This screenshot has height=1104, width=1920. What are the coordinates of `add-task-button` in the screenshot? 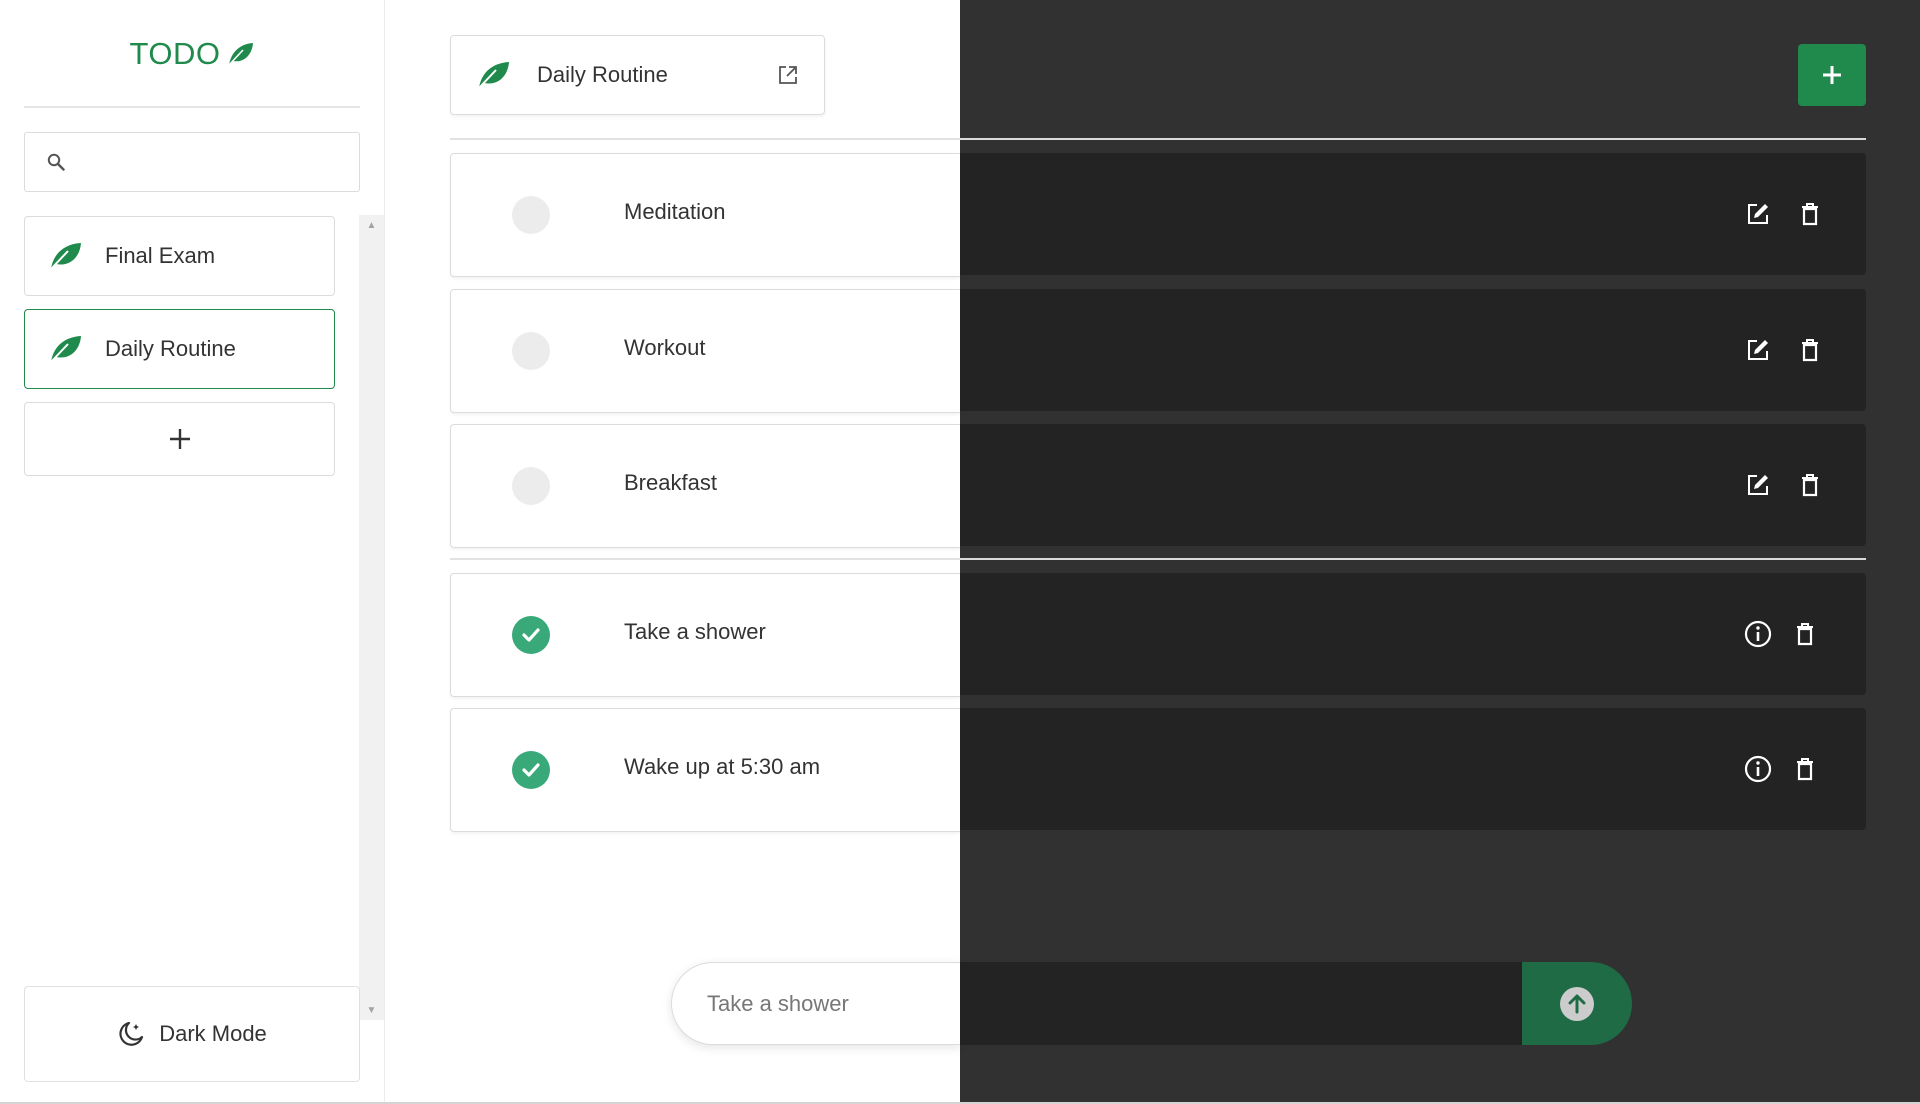 It's located at (1832, 75).